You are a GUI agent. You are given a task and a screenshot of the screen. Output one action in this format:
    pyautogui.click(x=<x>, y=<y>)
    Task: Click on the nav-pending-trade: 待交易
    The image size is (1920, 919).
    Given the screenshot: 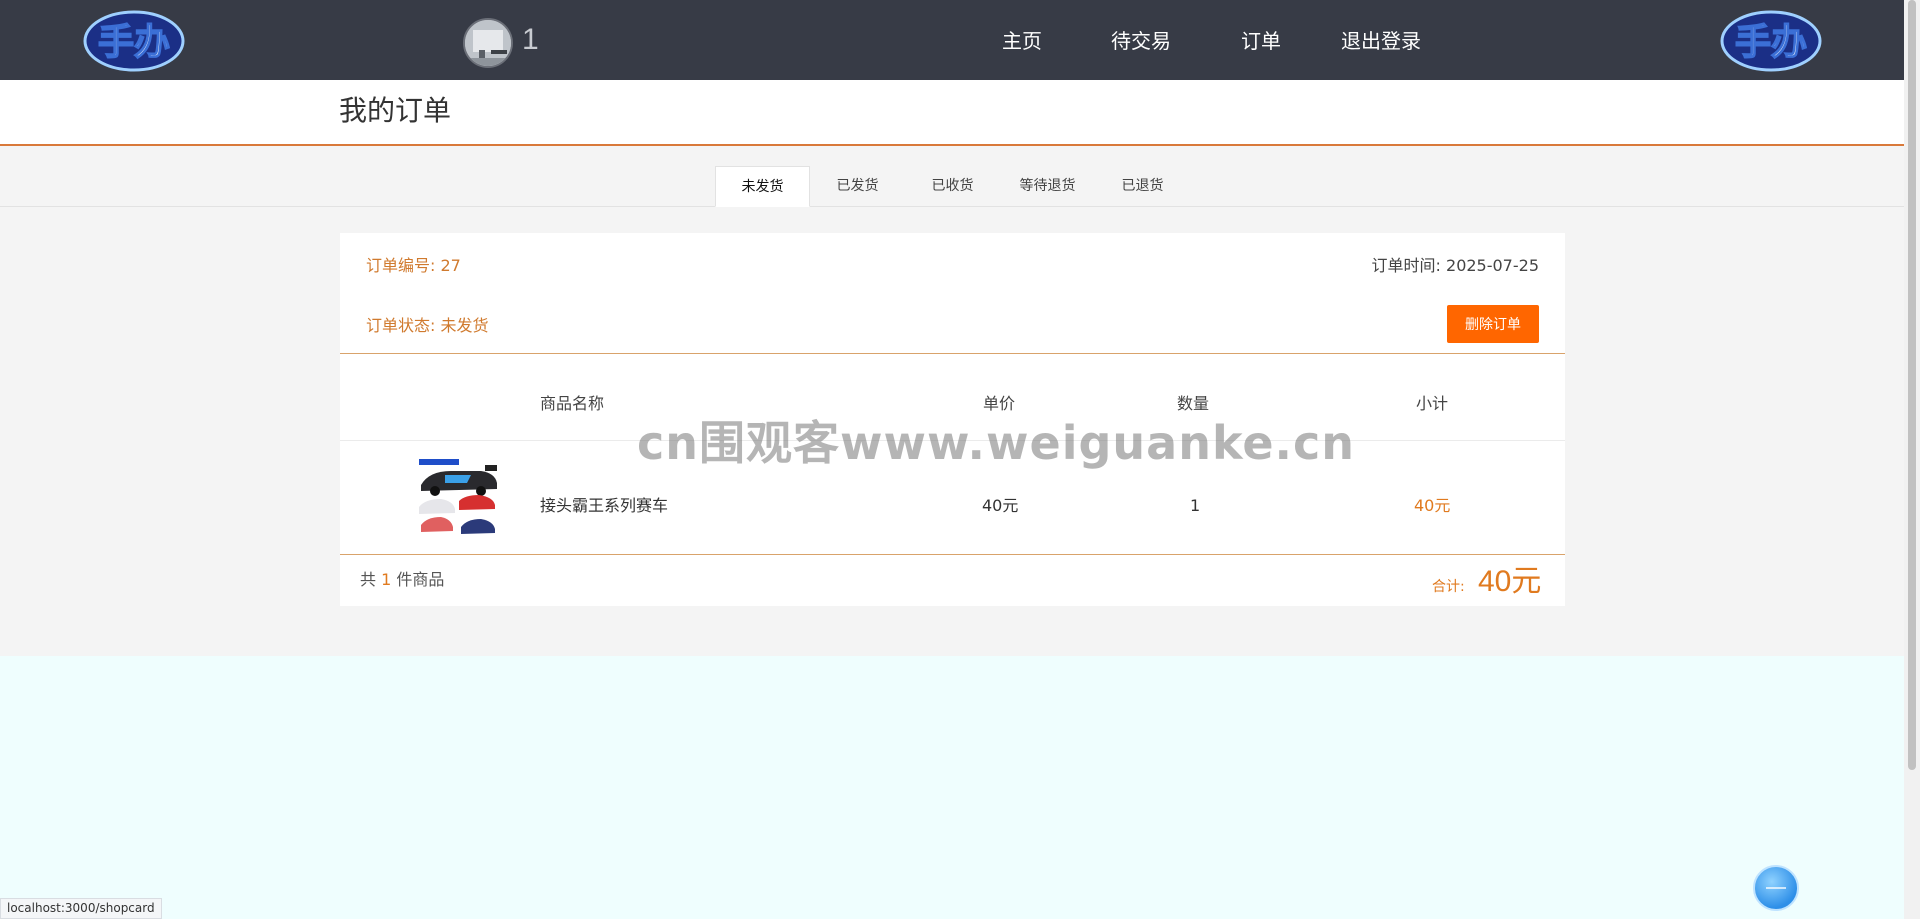 What is the action you would take?
    pyautogui.click(x=1141, y=41)
    